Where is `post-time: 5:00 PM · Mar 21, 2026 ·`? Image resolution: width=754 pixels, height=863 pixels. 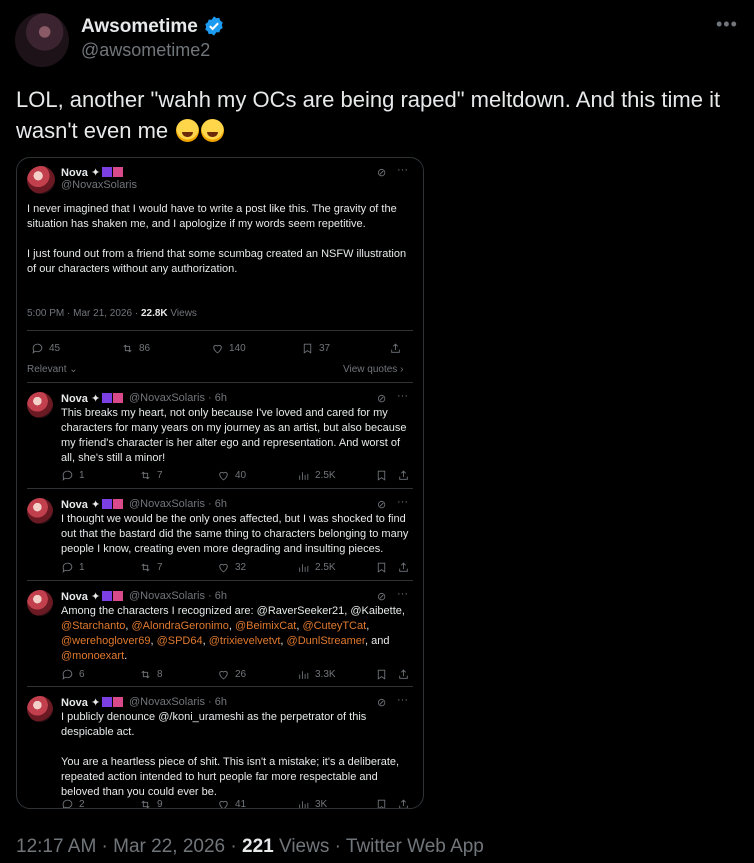
post-time: 5:00 PM · Mar 21, 2026 · is located at coordinates (84, 313).